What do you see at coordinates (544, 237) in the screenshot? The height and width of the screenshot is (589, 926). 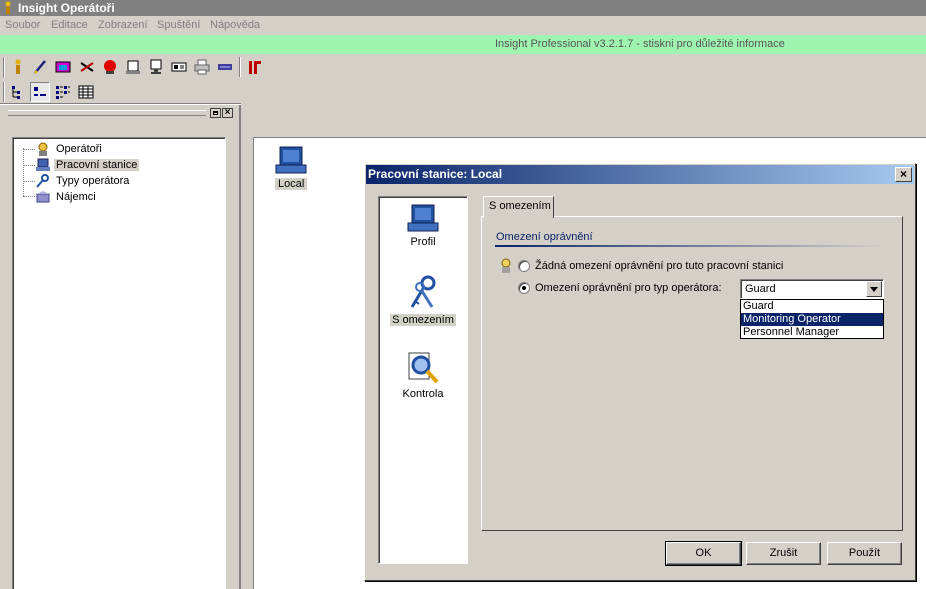 I see `section-label: Omezení oprávnění` at bounding box center [544, 237].